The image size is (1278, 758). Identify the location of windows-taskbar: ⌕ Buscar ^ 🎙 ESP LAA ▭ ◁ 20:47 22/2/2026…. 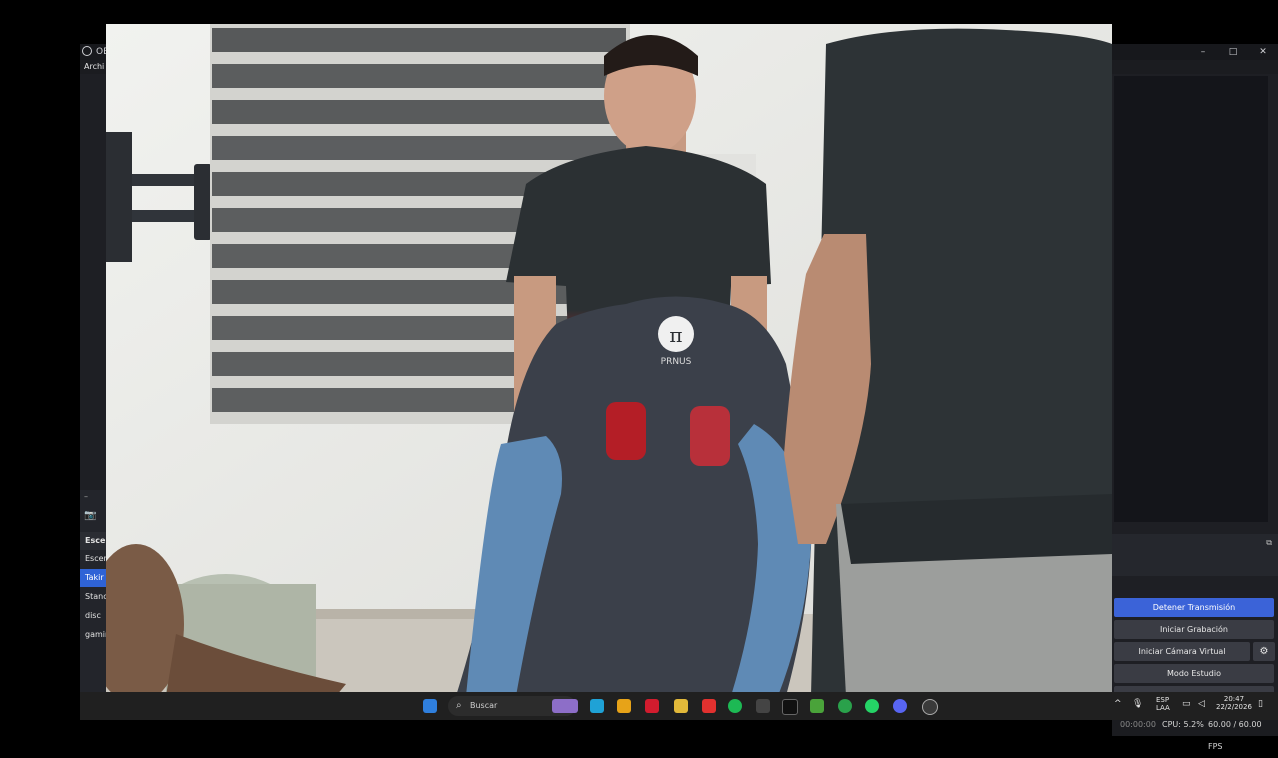
(679, 706).